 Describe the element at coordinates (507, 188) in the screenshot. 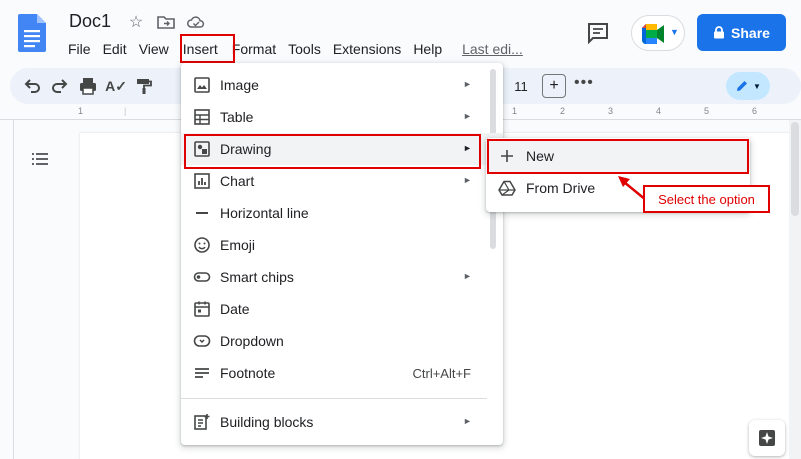

I see `google-drive-icon` at that location.